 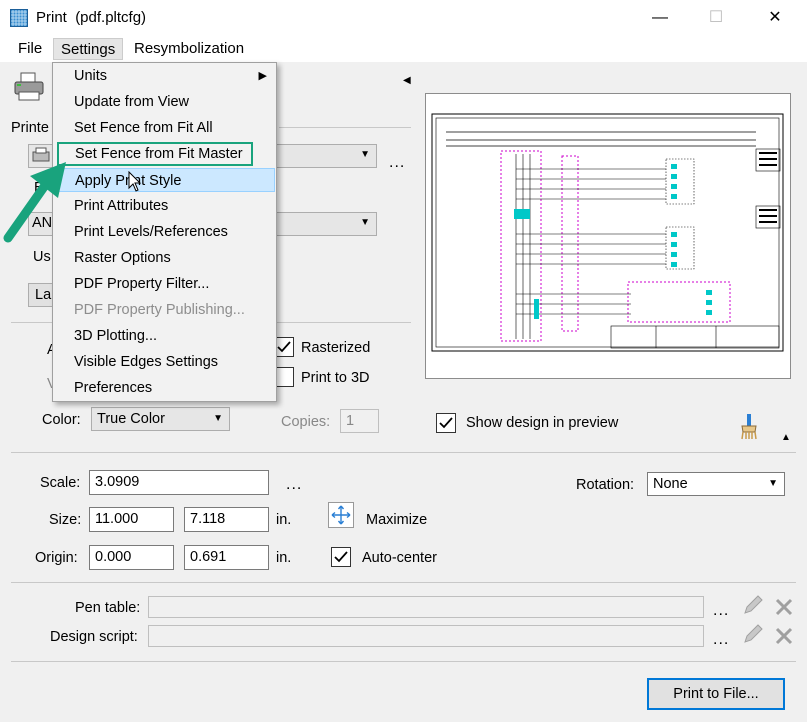 What do you see at coordinates (284, 347) in the screenshot?
I see `rasterized-checkbox` at bounding box center [284, 347].